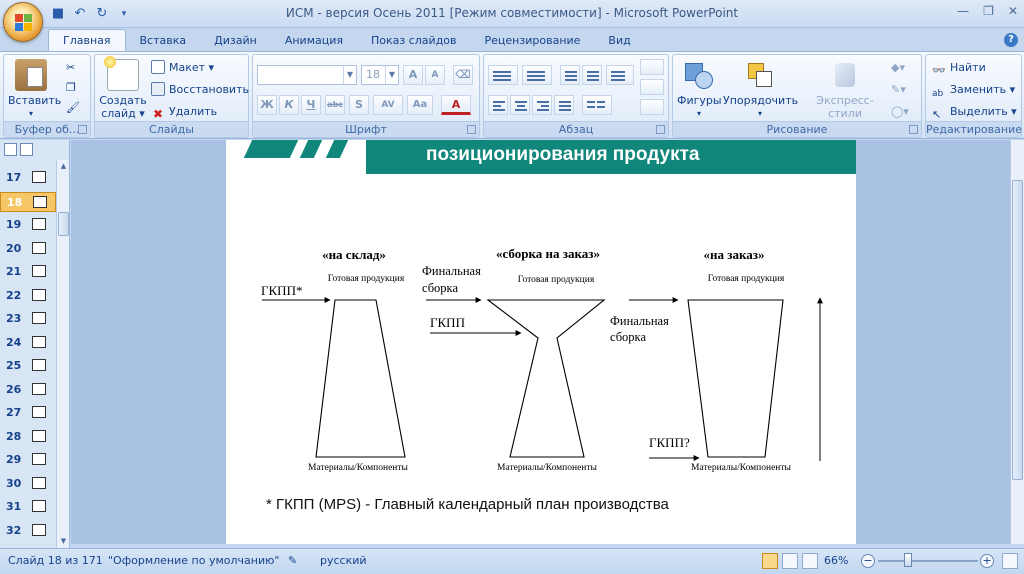 The image size is (1024, 574). I want to click on change-case-icon: Aa, so click(420, 105).